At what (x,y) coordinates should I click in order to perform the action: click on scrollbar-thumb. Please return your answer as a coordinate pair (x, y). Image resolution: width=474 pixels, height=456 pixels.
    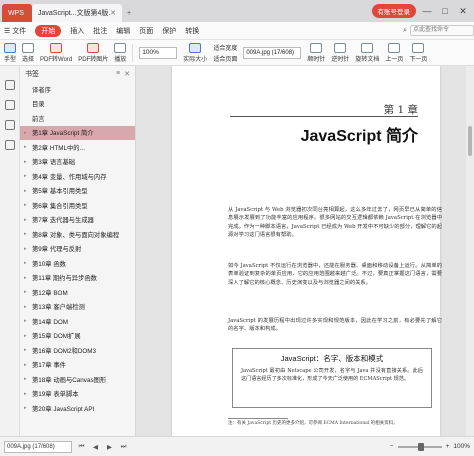
    Looking at the image, I should click on (470, 141).